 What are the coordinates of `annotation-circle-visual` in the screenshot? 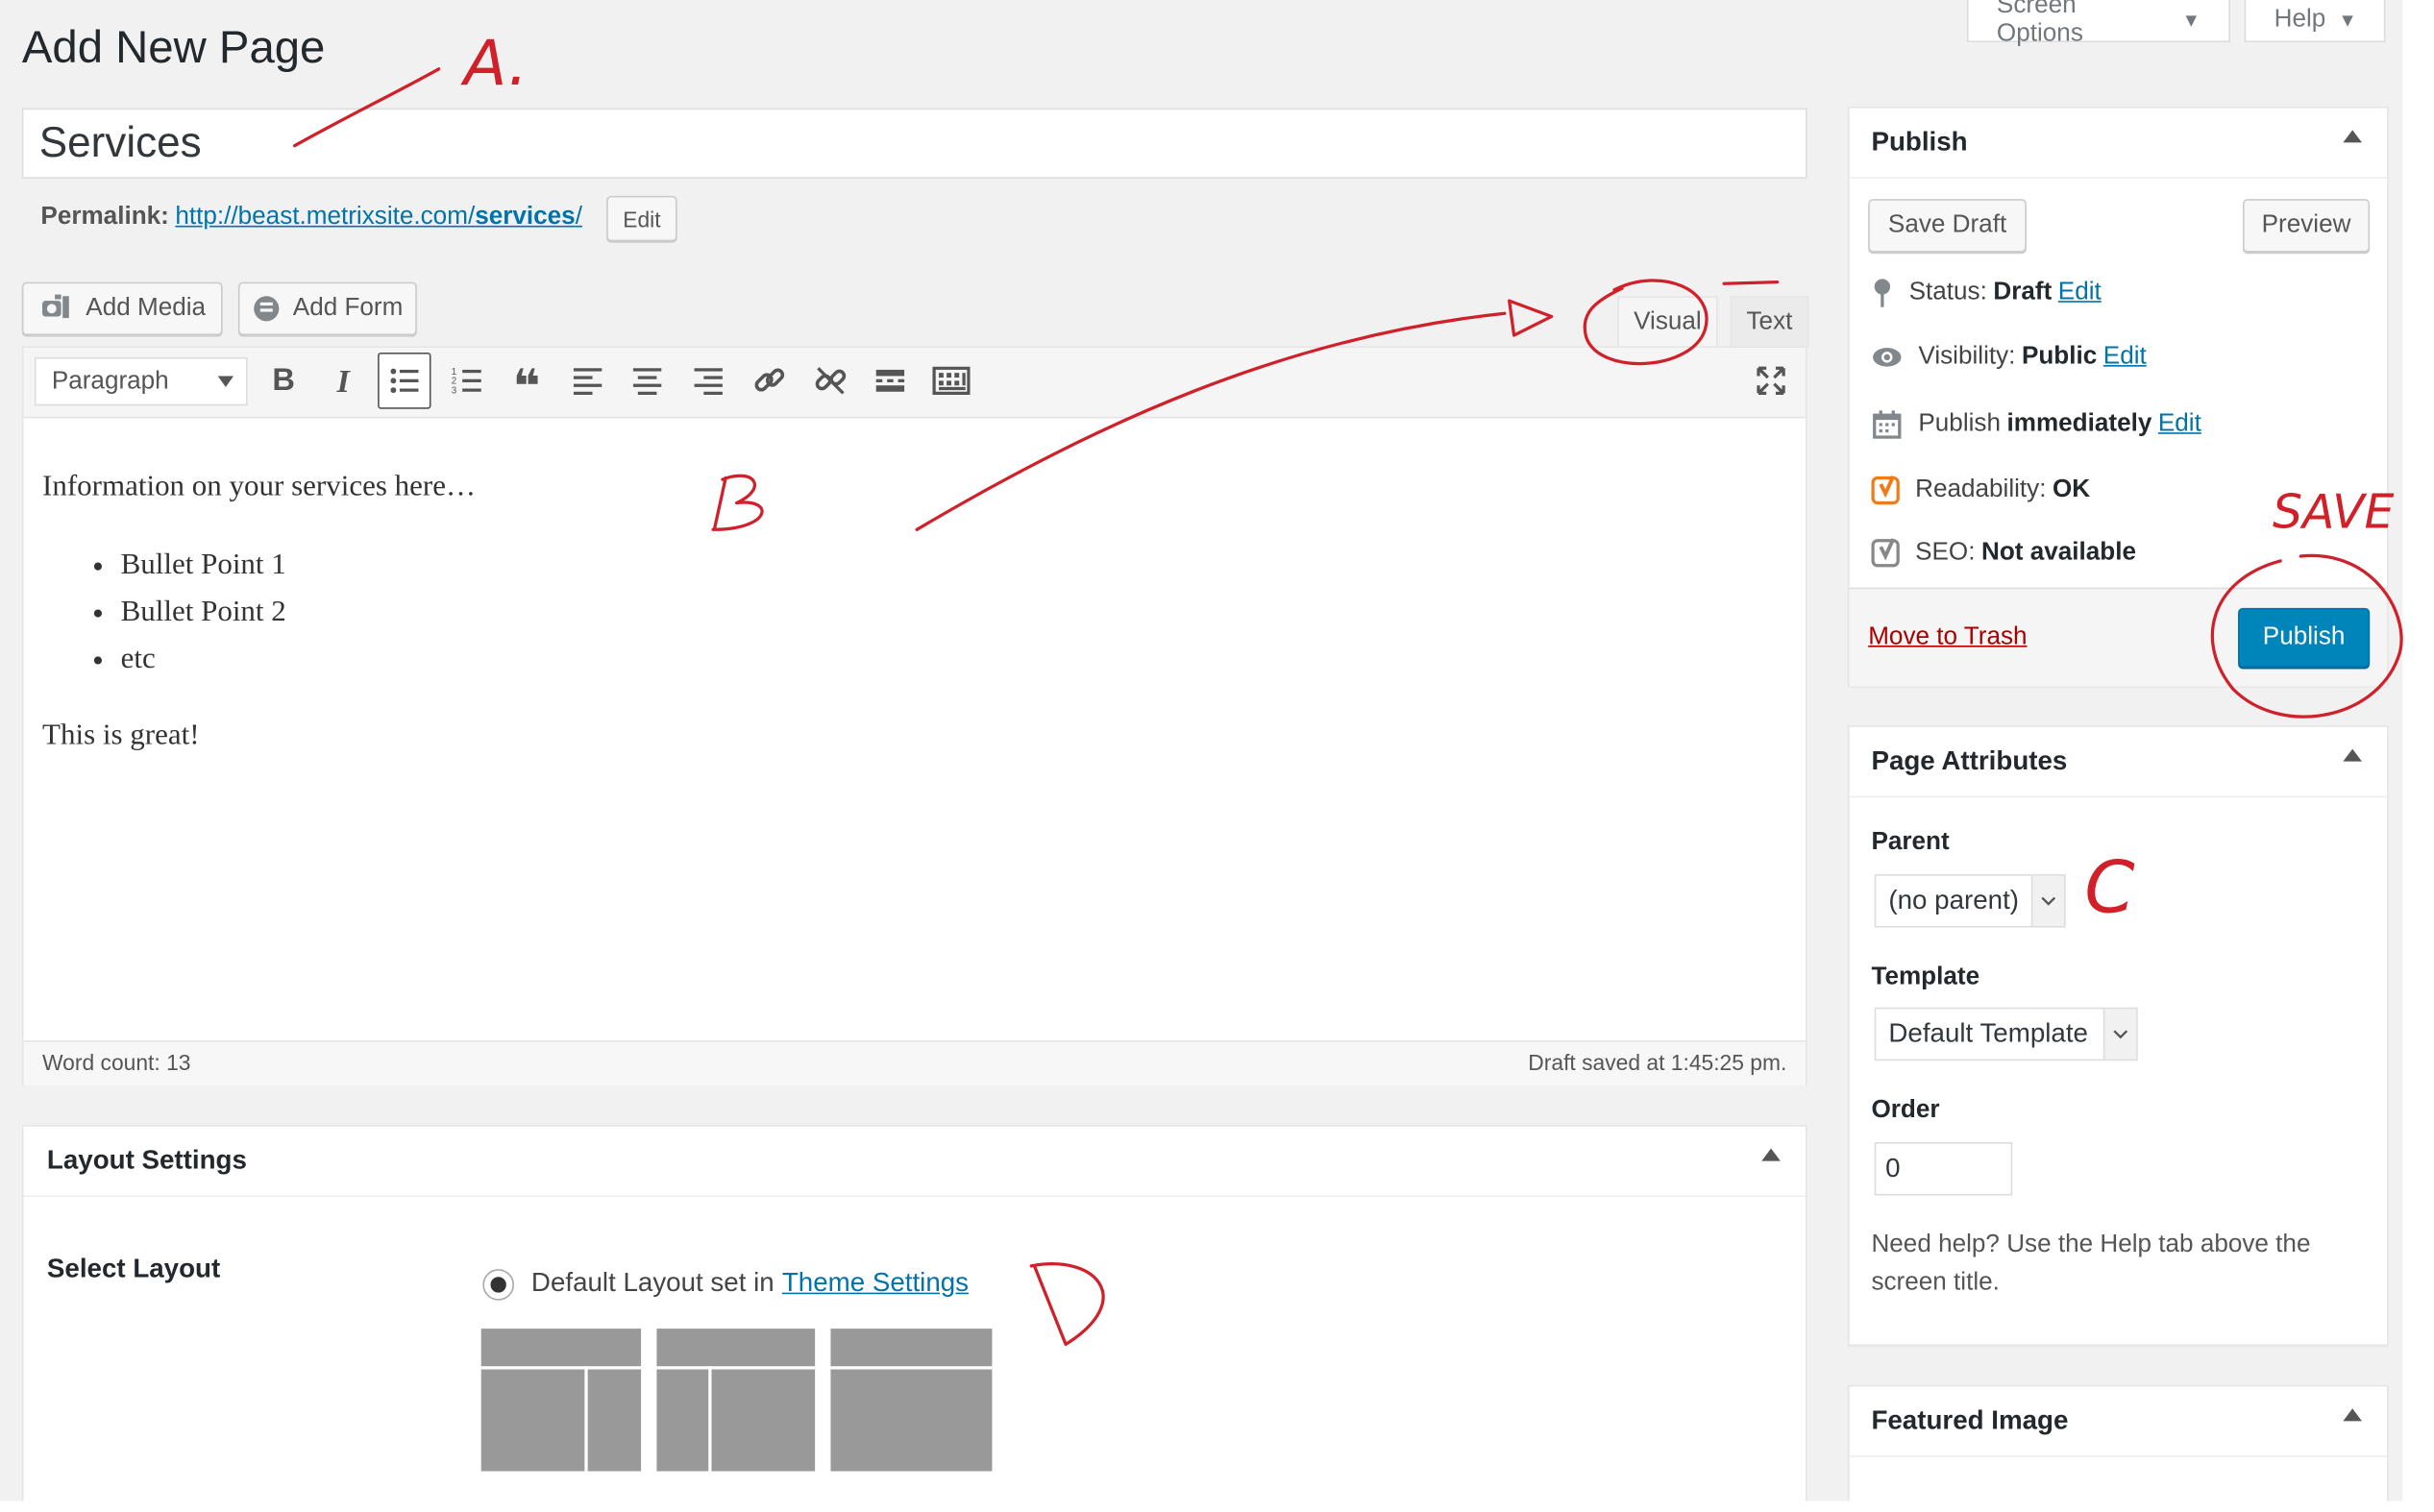 It's located at (1646, 322).